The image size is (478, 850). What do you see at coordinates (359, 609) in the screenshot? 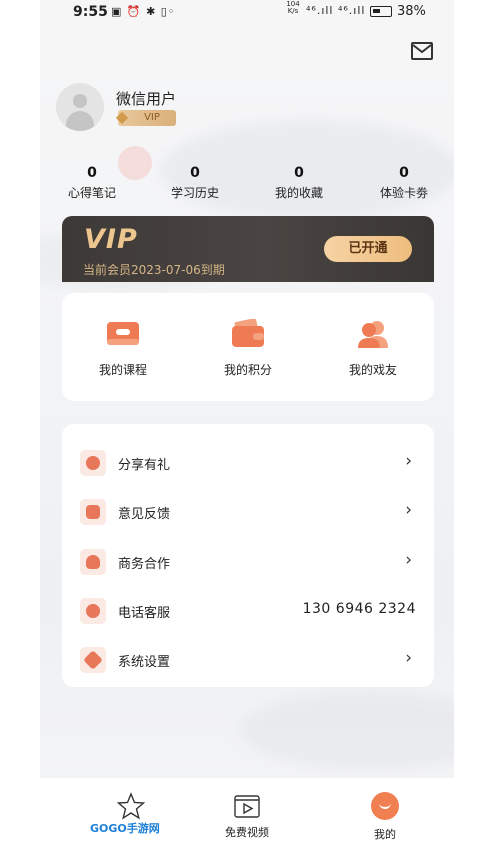
I see `customer-service-phone: 130 6946 2324` at bounding box center [359, 609].